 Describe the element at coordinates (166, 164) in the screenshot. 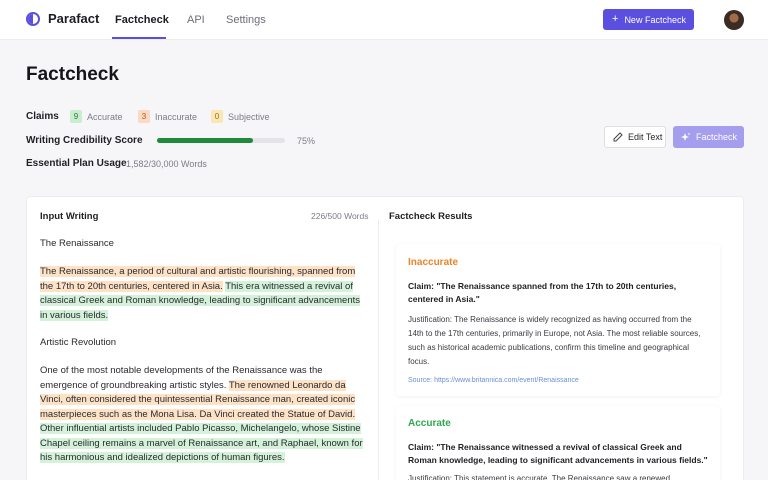

I see `usage-value: 1,582/30,000 Words` at that location.